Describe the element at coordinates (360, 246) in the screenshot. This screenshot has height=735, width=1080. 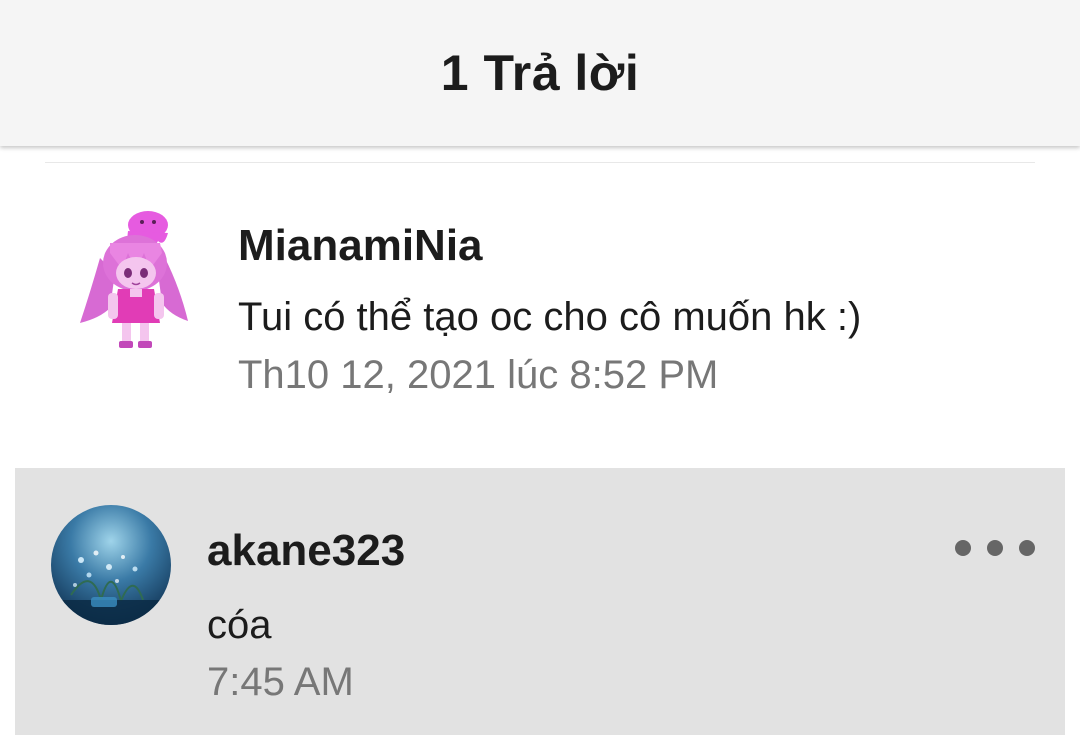
I see `username: MianamiNia` at that location.